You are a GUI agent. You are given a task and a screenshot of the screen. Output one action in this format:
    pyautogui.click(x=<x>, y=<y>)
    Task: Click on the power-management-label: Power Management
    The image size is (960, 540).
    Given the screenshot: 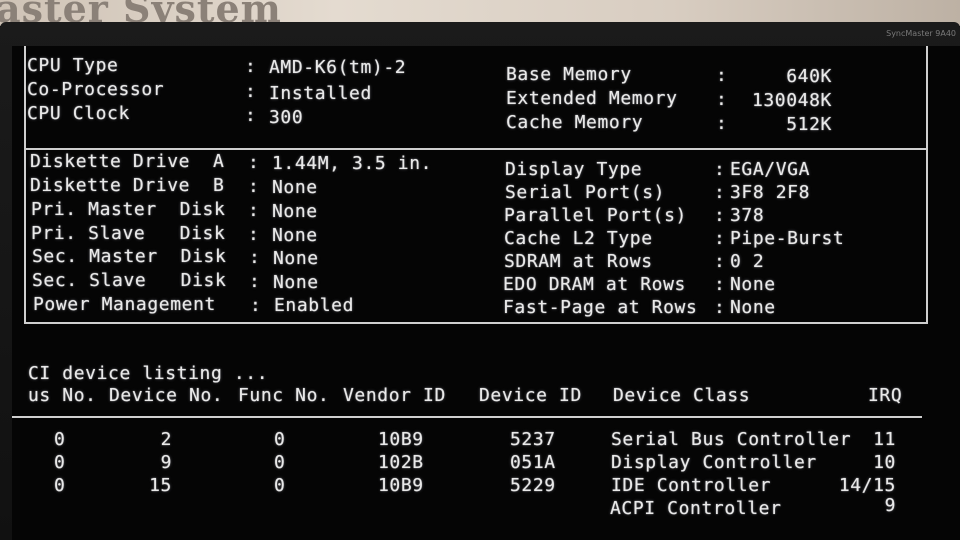 What is the action you would take?
    pyautogui.click(x=124, y=304)
    